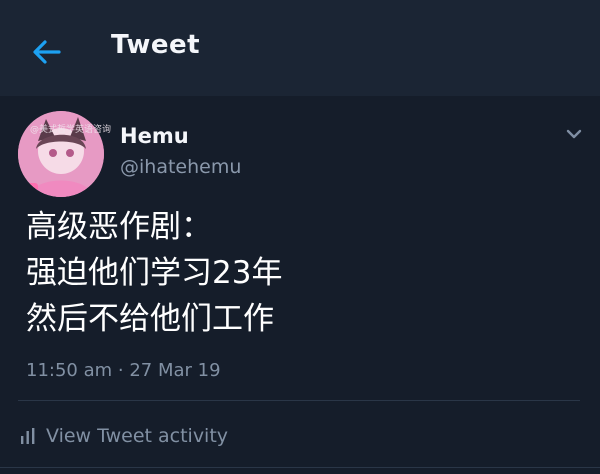  Describe the element at coordinates (28, 436) in the screenshot. I see `bar-chart-icon` at that location.